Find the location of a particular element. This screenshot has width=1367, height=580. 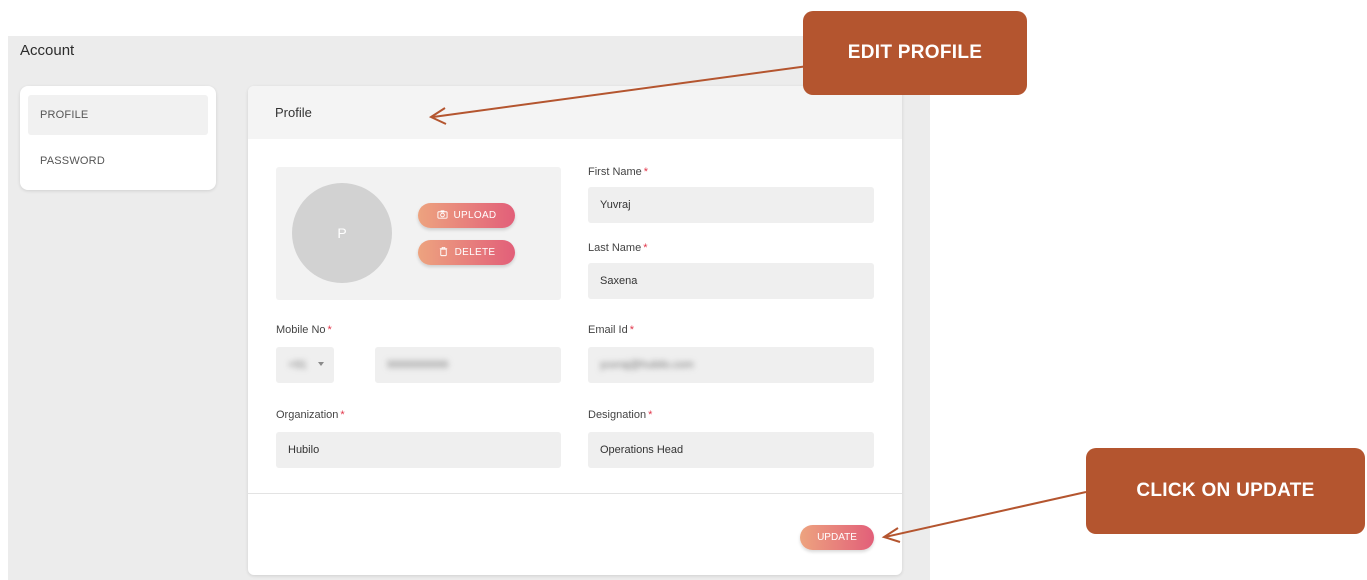

account-sidebar: PROFILE PASSWORD is located at coordinates (118, 138).